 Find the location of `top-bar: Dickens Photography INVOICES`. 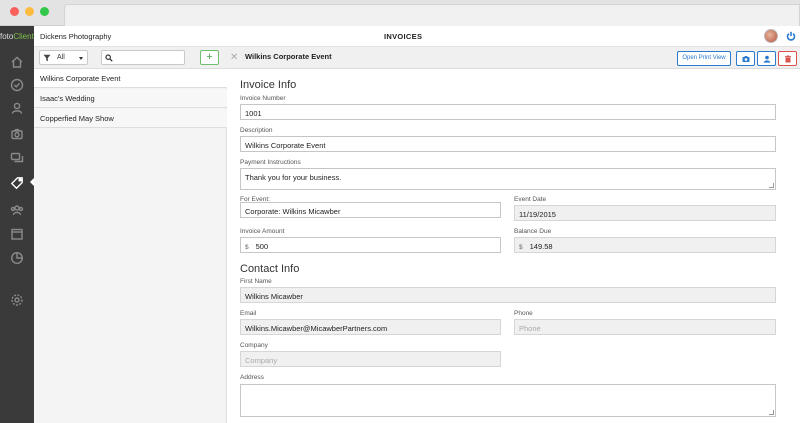

top-bar: Dickens Photography INVOICES is located at coordinates (417, 36).